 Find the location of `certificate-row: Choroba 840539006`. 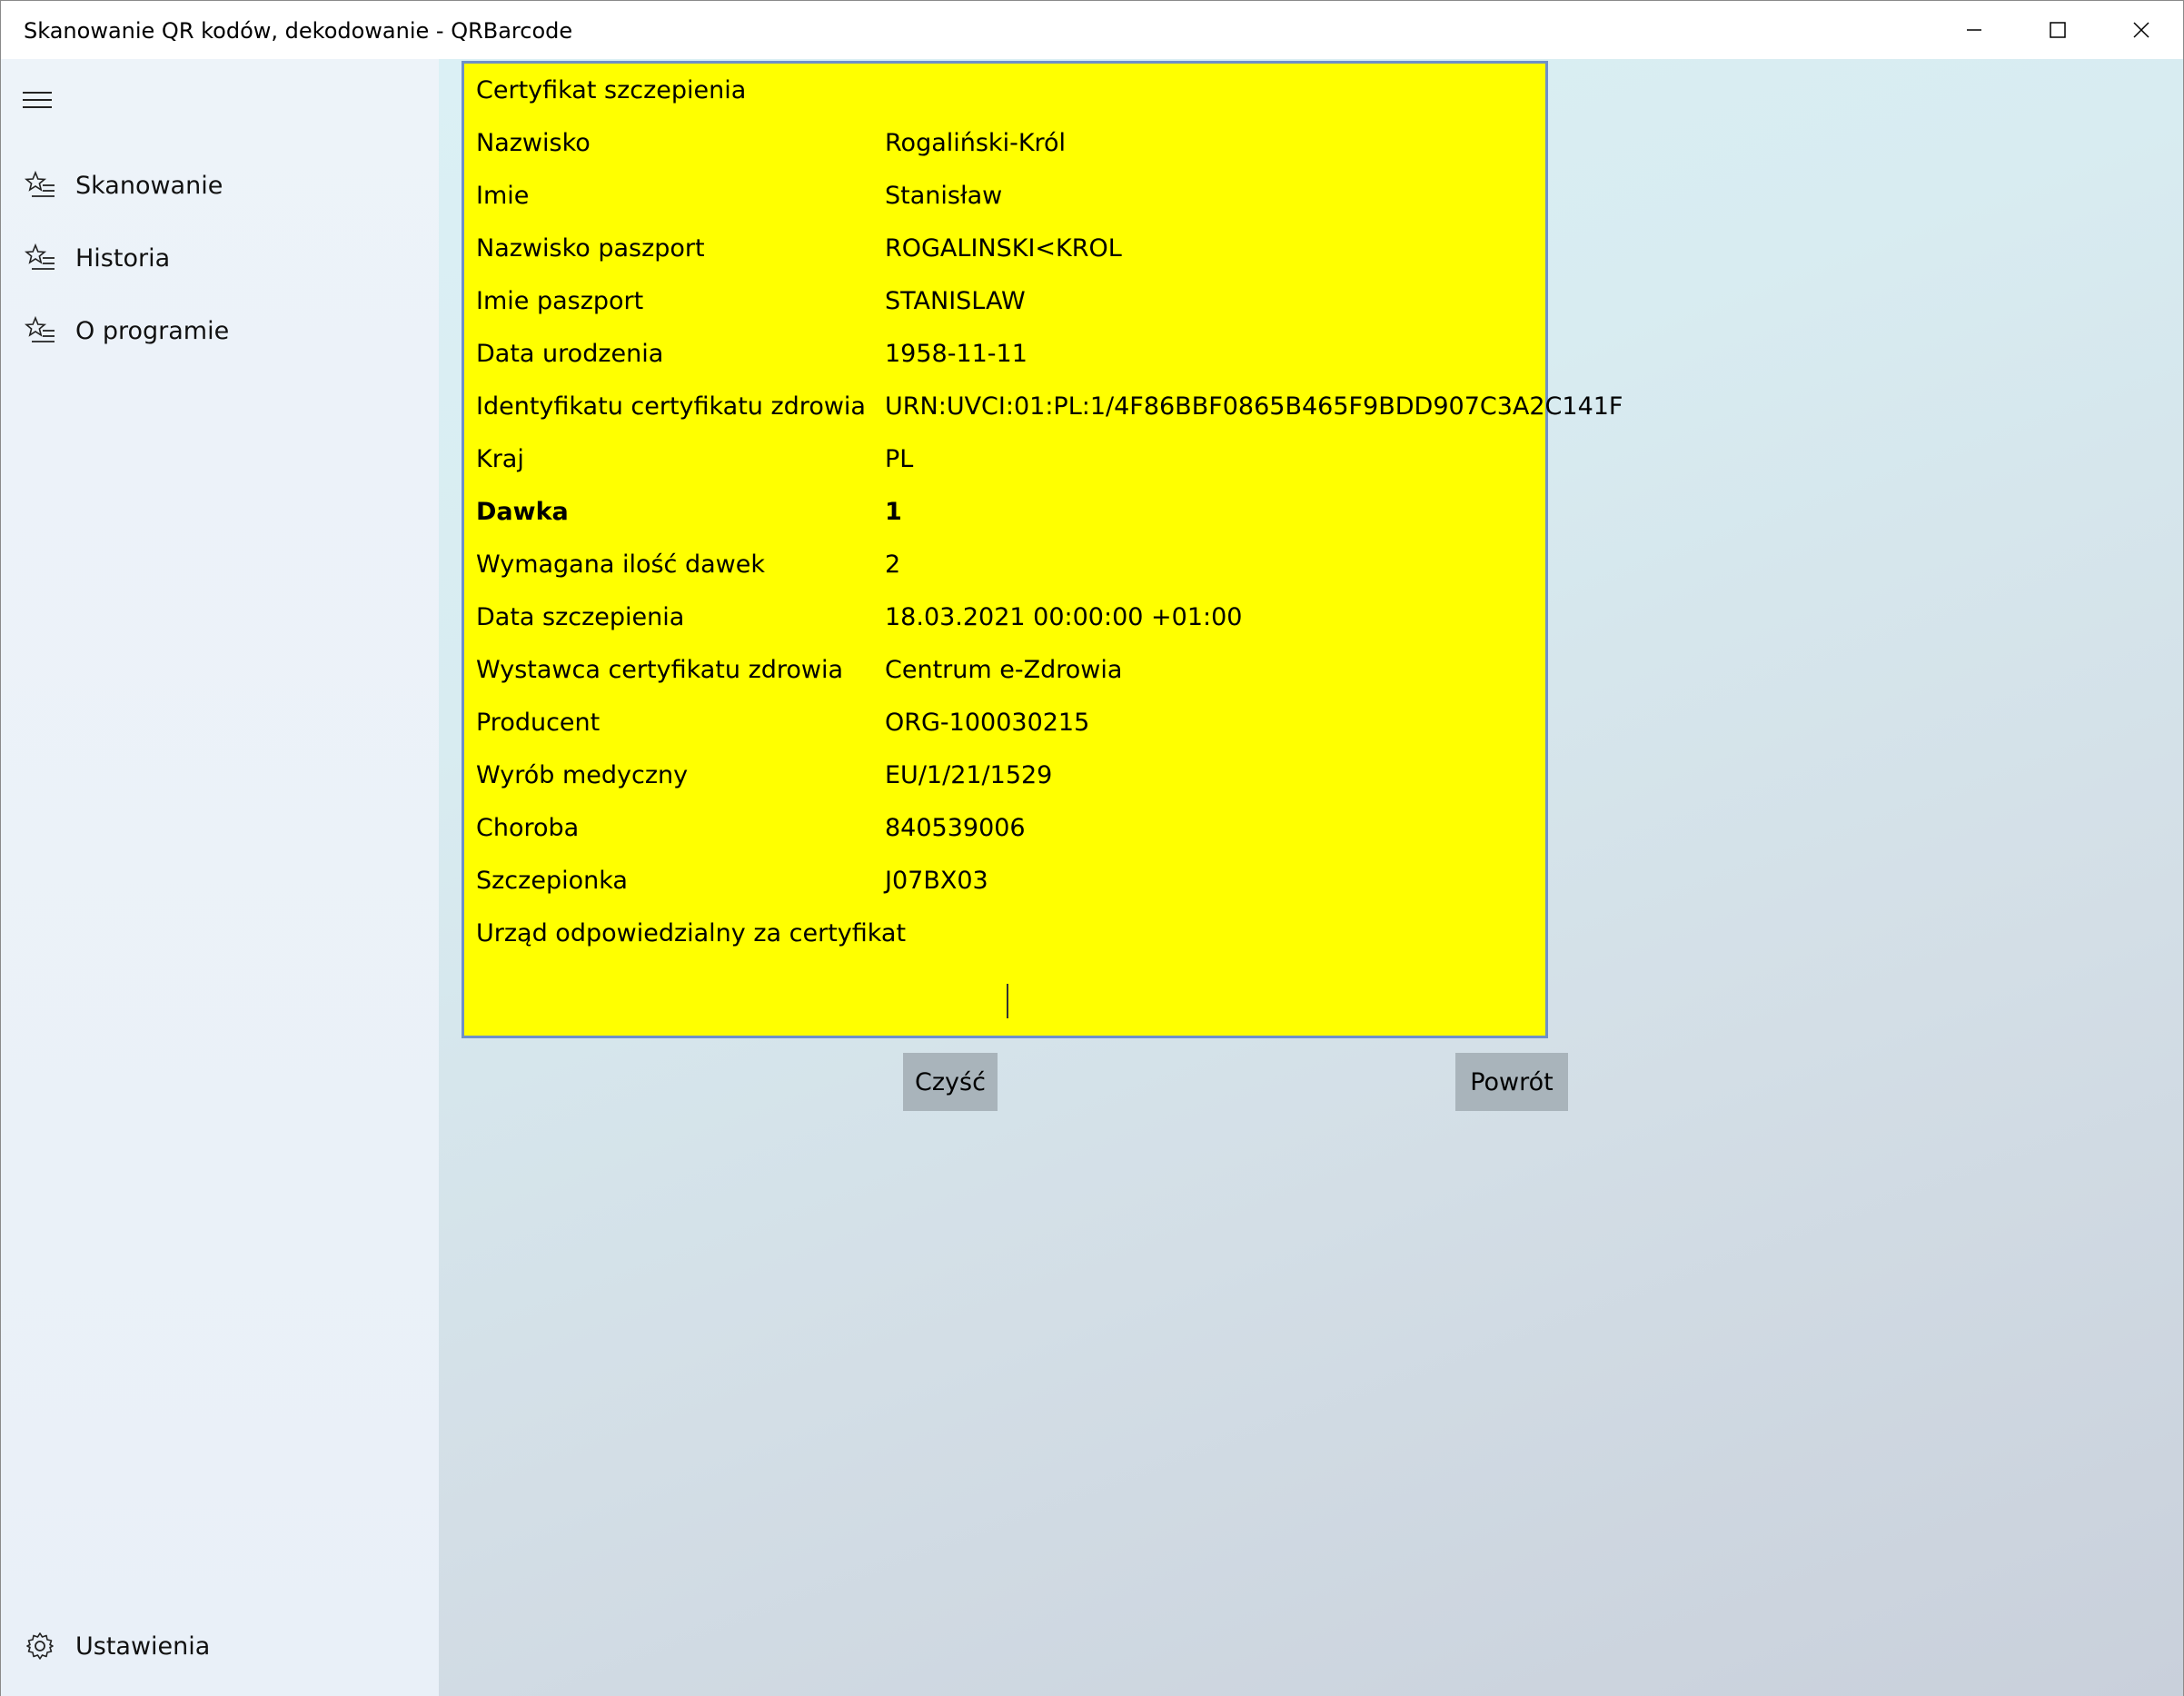

certificate-row: Choroba 840539006 is located at coordinates (1008, 840).